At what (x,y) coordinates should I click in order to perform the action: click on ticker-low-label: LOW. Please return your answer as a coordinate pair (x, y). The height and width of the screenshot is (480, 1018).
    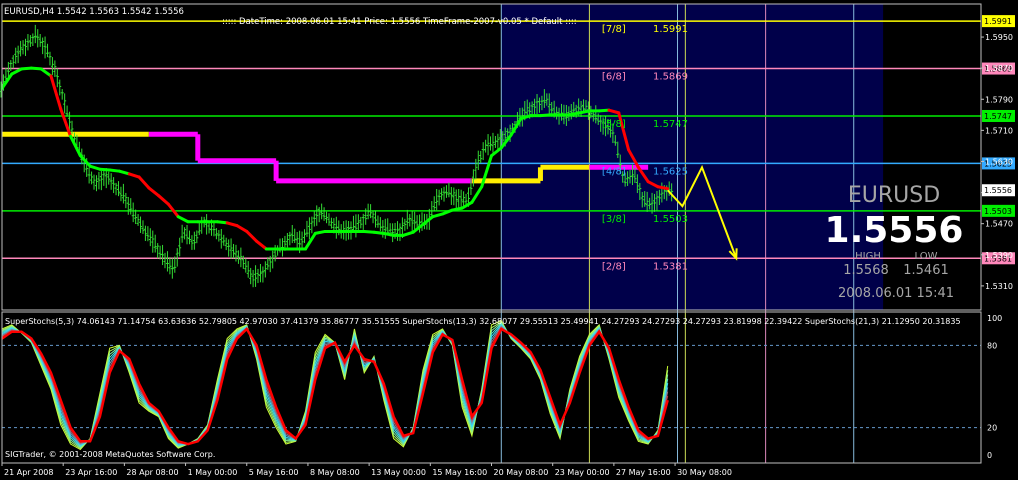
    Looking at the image, I should click on (926, 256).